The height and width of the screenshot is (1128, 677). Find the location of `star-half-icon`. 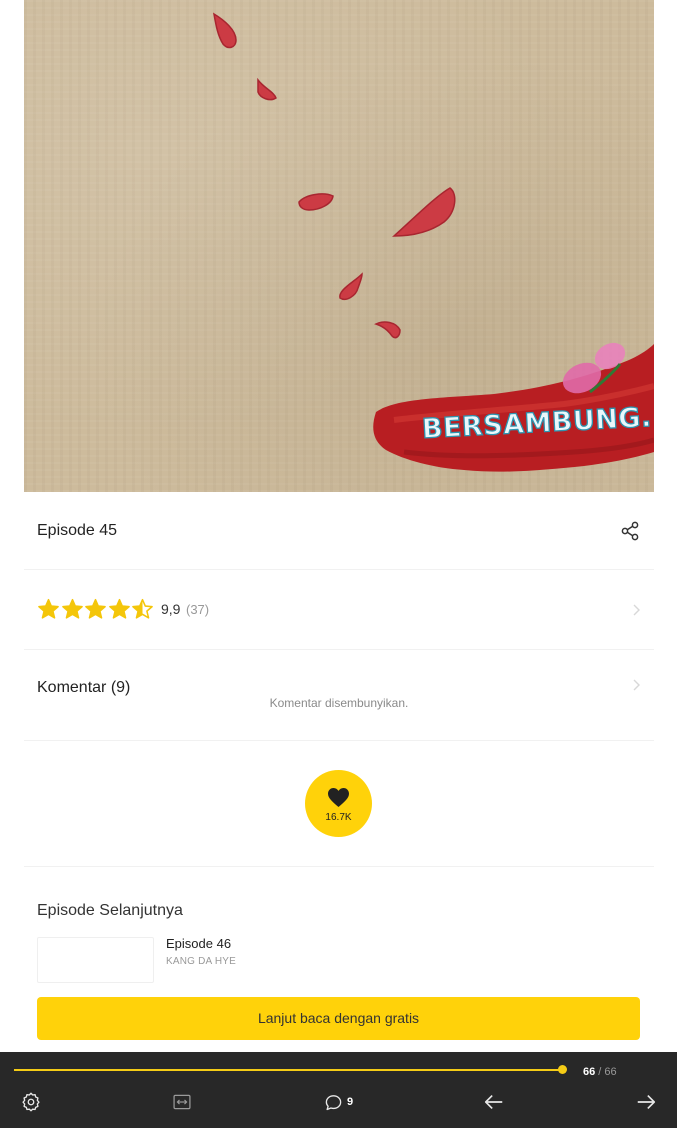

star-half-icon is located at coordinates (142, 608).